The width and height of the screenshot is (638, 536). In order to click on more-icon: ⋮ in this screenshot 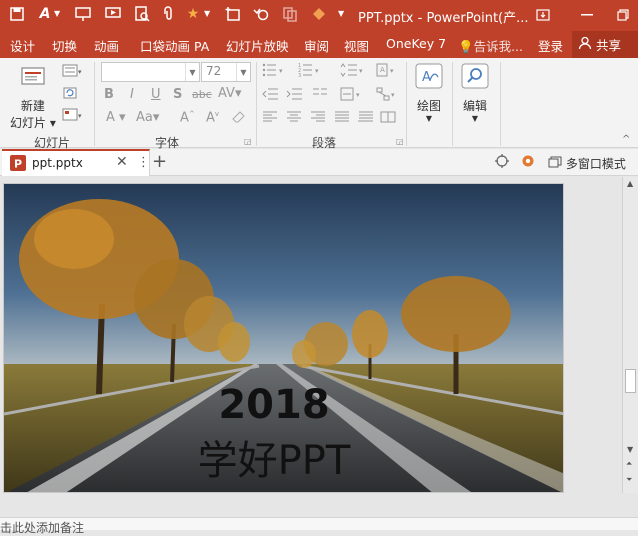, I will do `click(143, 162)`.